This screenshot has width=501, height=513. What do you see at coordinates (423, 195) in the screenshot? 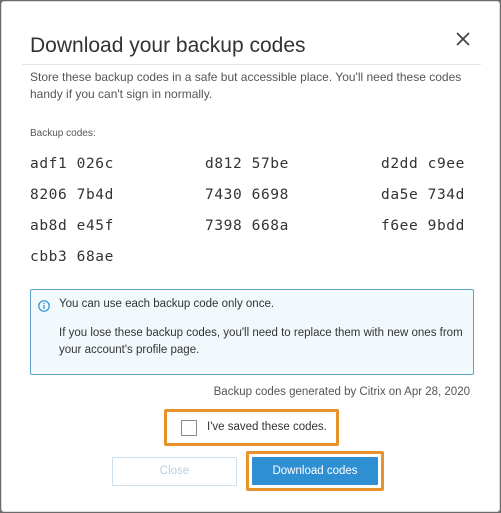
I see `backup-code: da5e 734d` at bounding box center [423, 195].